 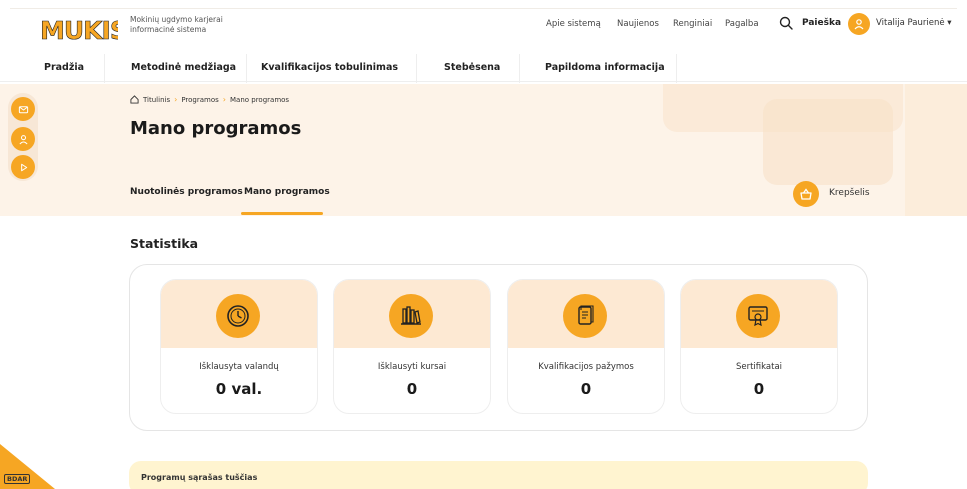 I want to click on document-icon, so click(x=585, y=316).